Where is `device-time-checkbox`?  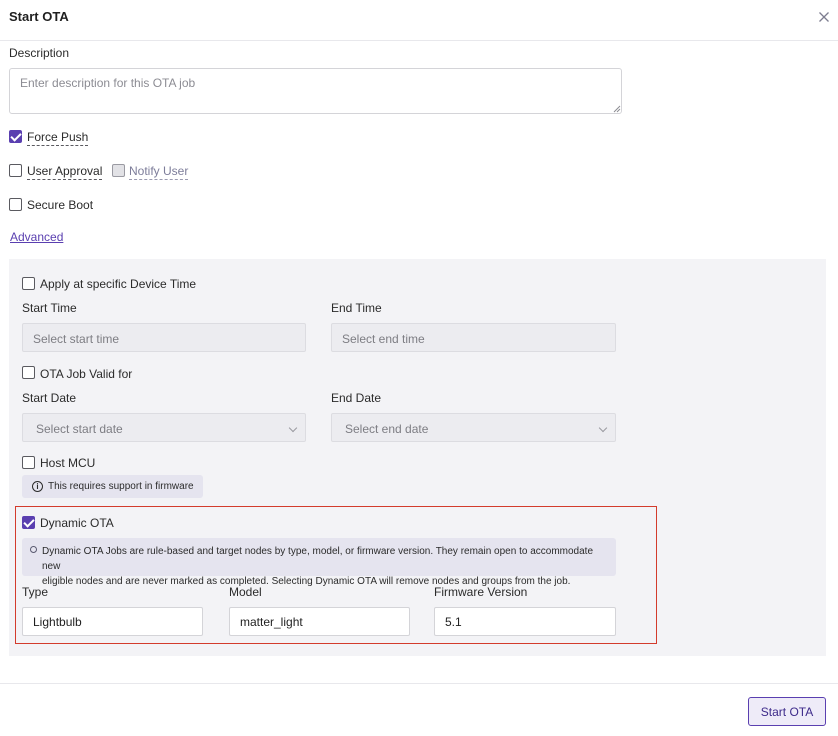
device-time-checkbox is located at coordinates (28, 283).